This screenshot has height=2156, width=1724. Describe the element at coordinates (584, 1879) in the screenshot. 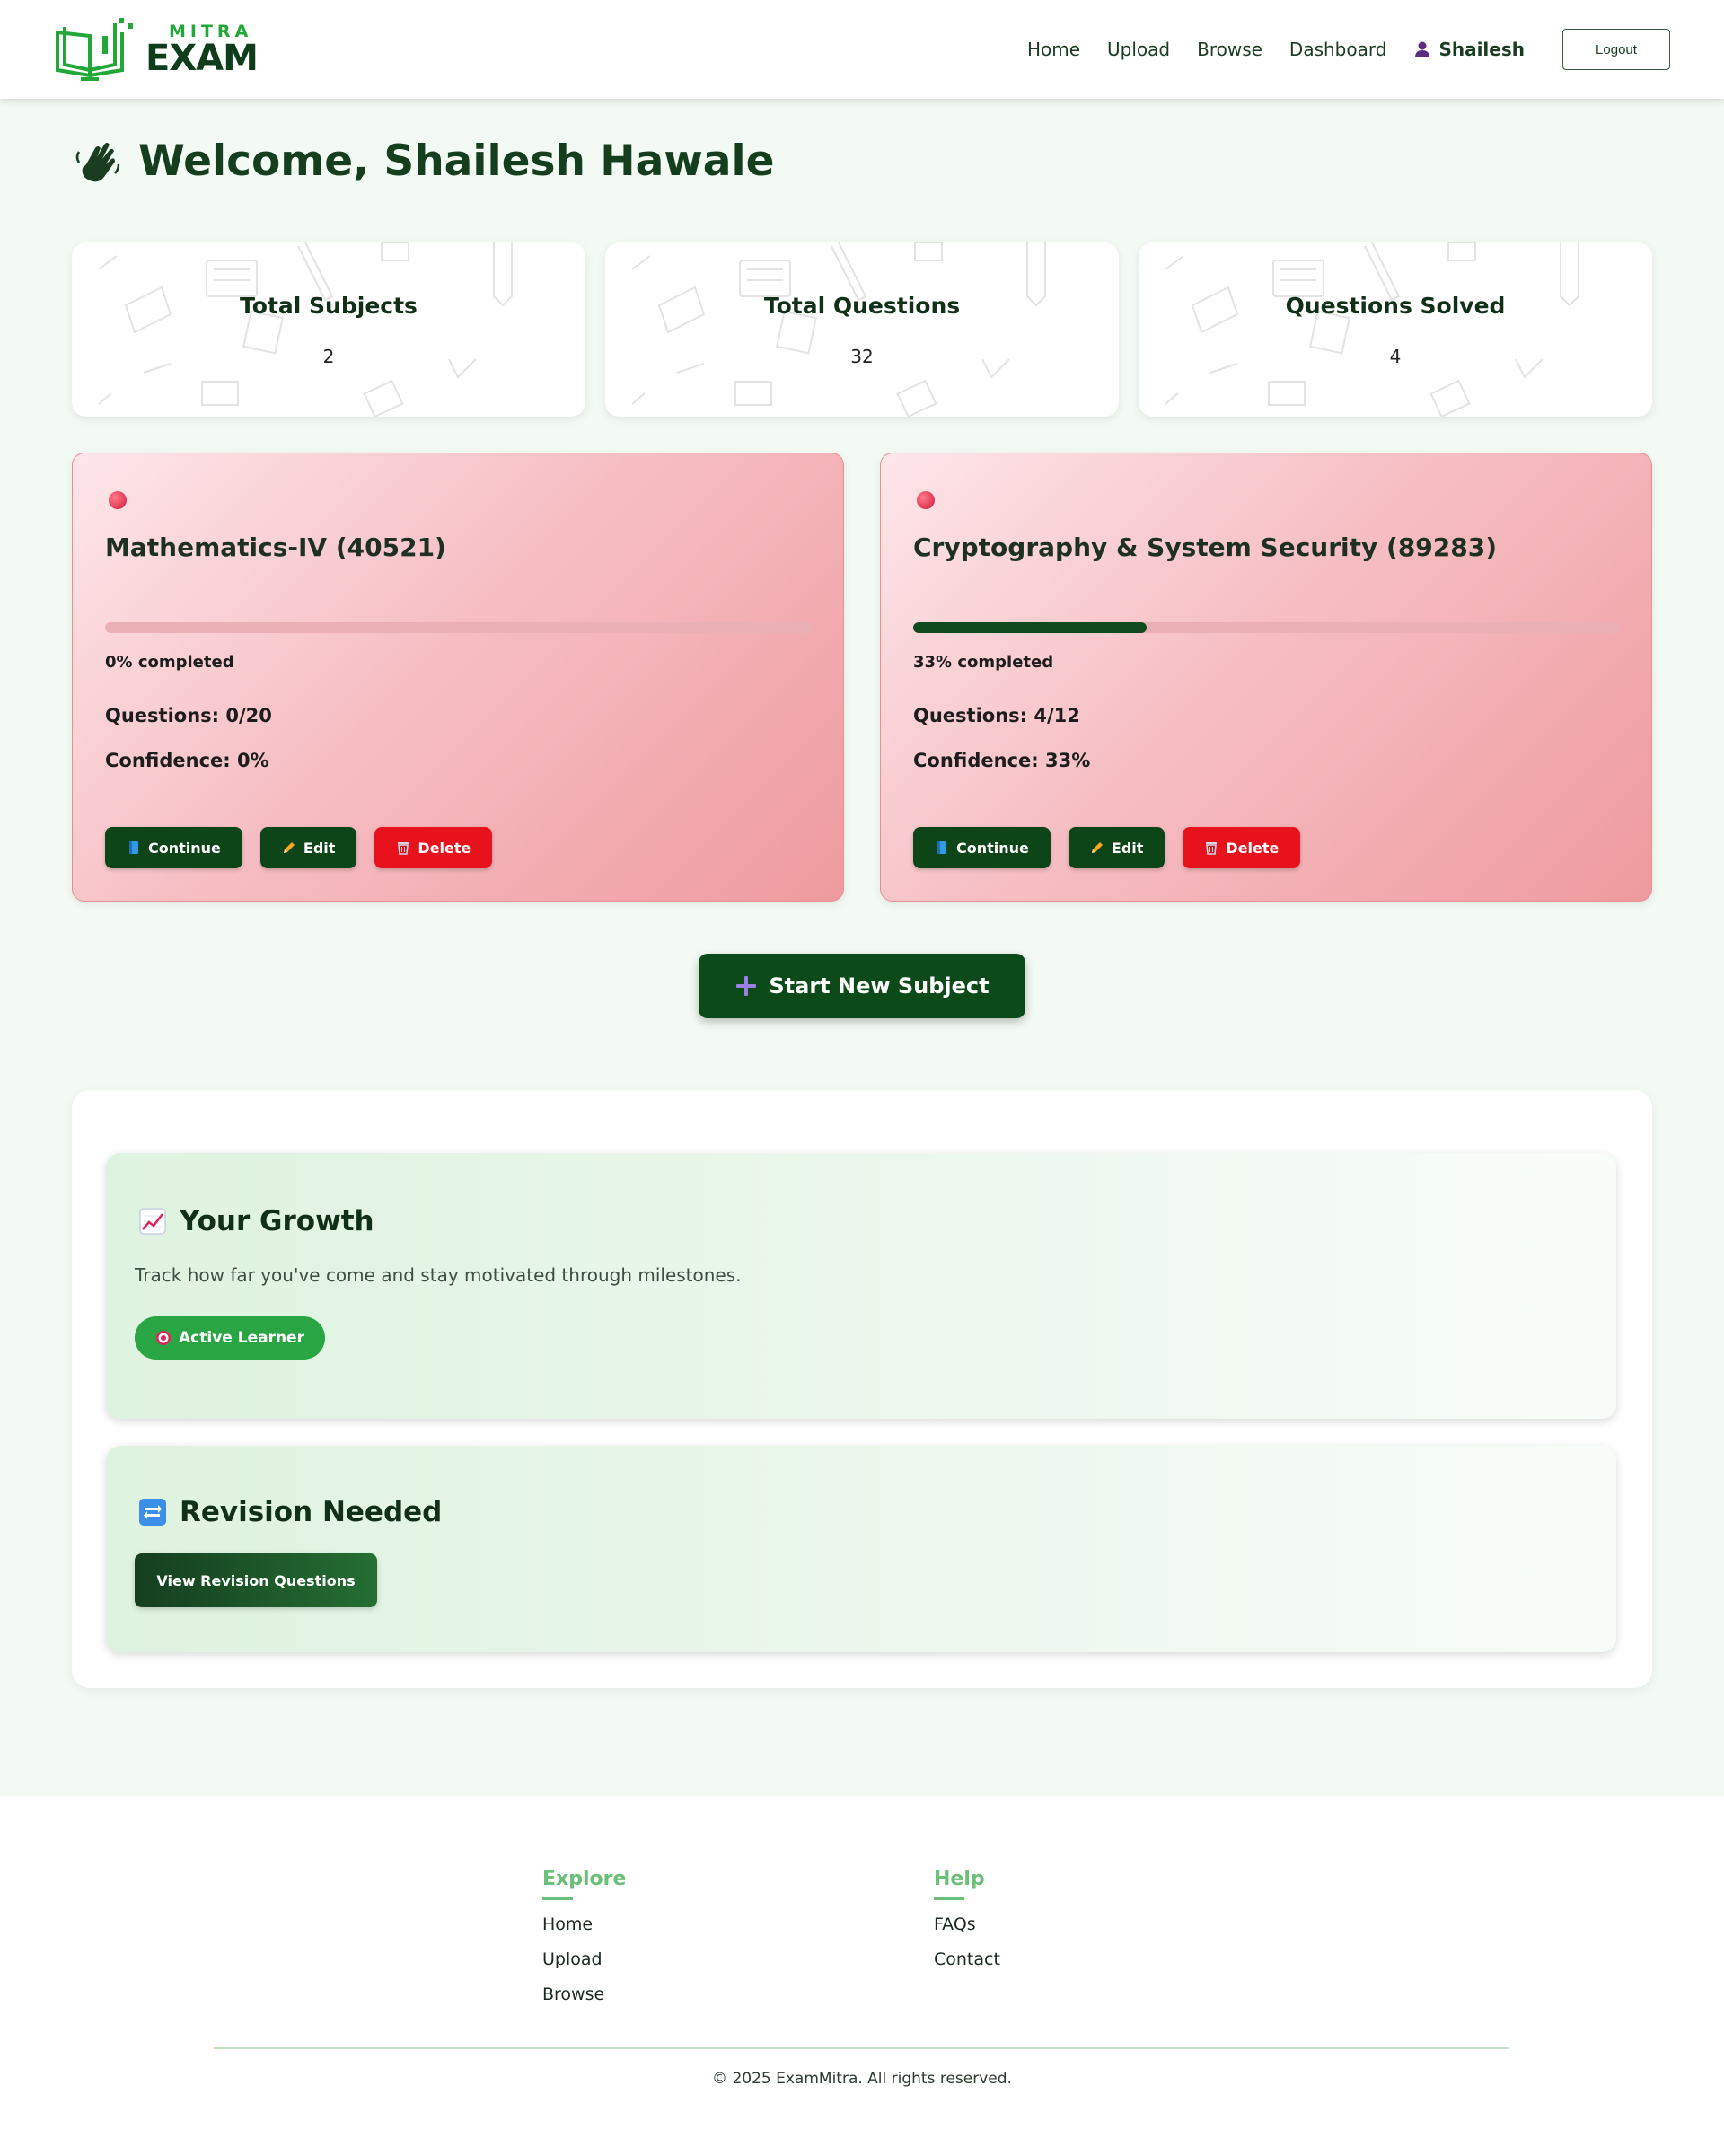

I see `footer-explore-heading: Explore` at that location.